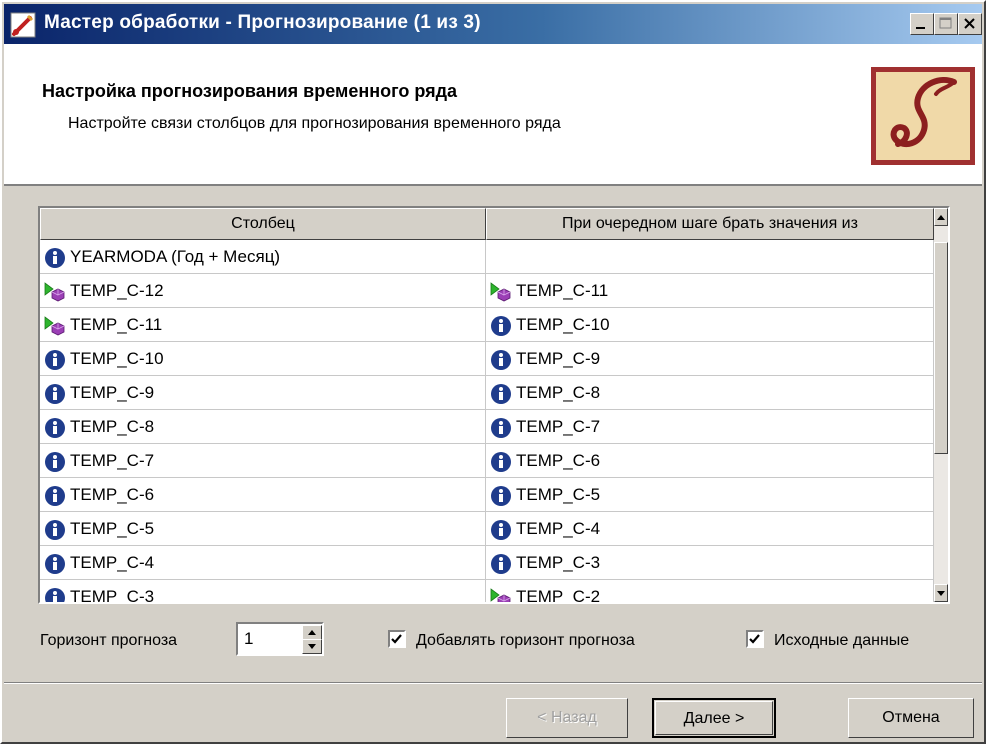 The height and width of the screenshot is (744, 986). I want to click on cell-source-text: TEMP_C-6, so click(558, 460).